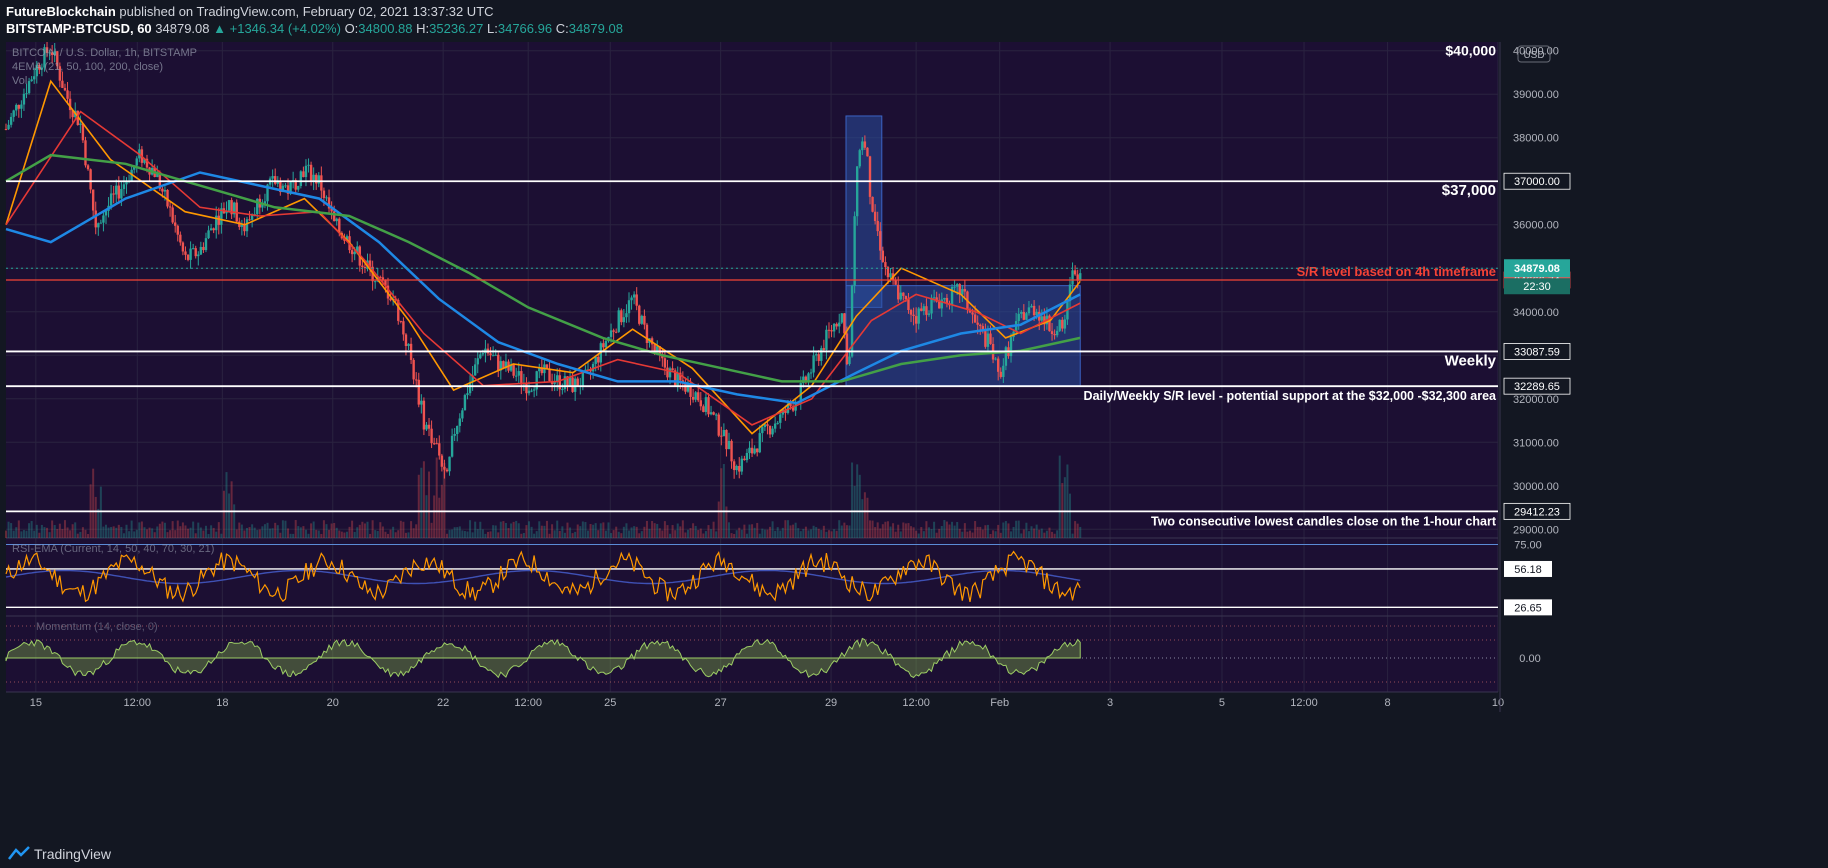  Describe the element at coordinates (79, 28) in the screenshot. I see `symbol-label: BITSTAMP:BTCUSD, 60` at that location.